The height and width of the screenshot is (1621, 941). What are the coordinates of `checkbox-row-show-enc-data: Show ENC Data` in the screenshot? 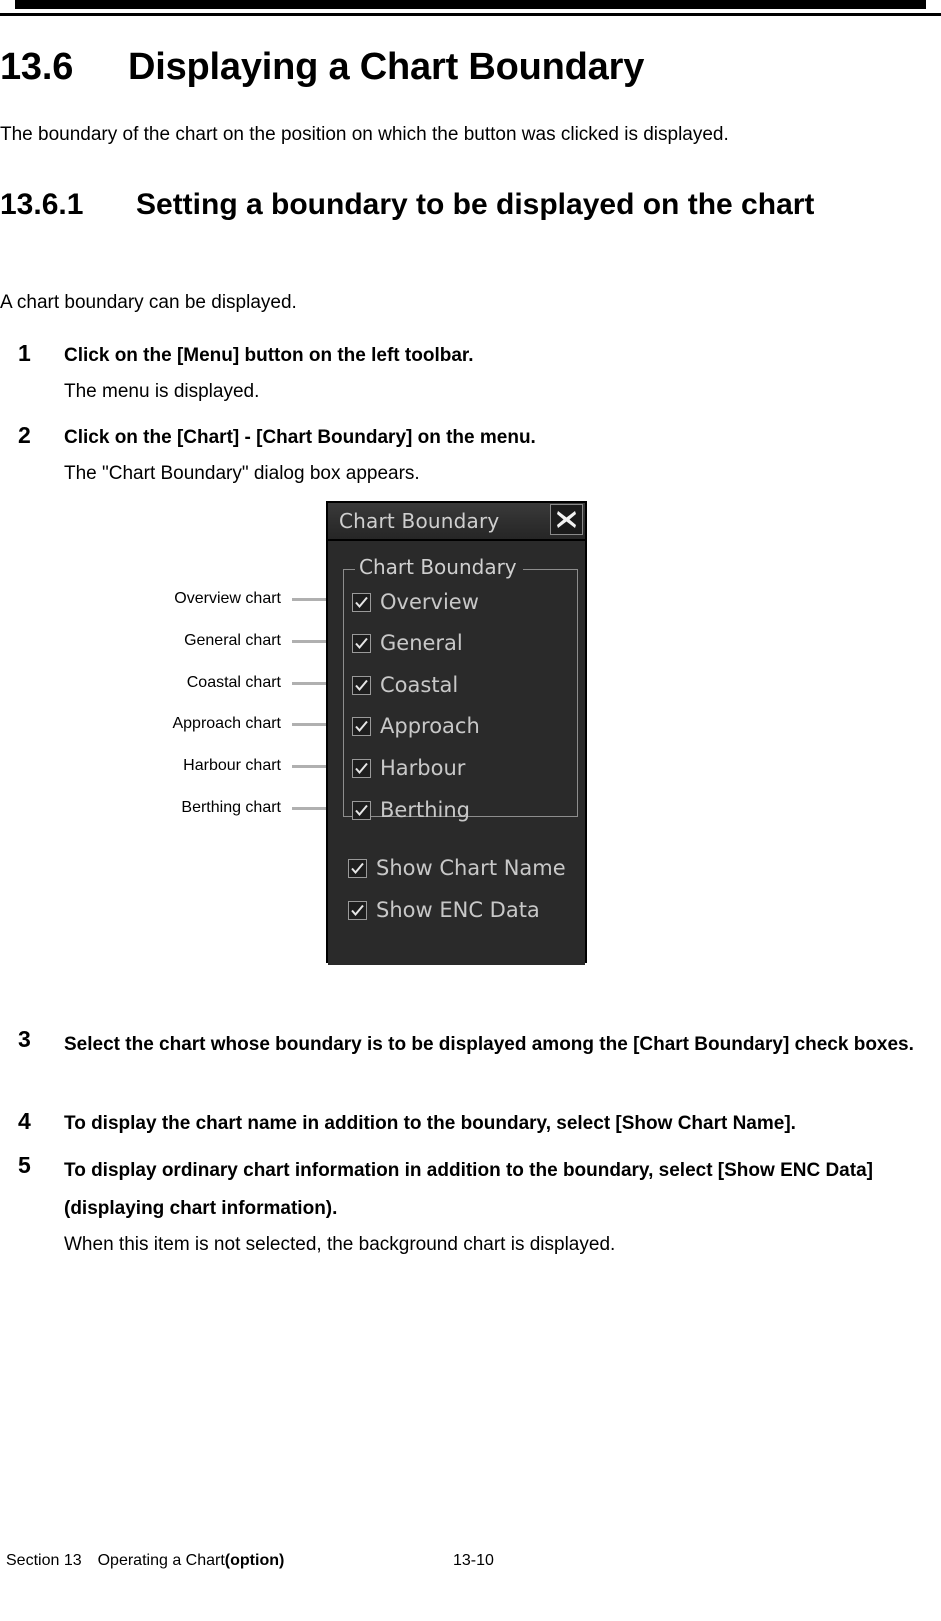 It's located at (444, 910).